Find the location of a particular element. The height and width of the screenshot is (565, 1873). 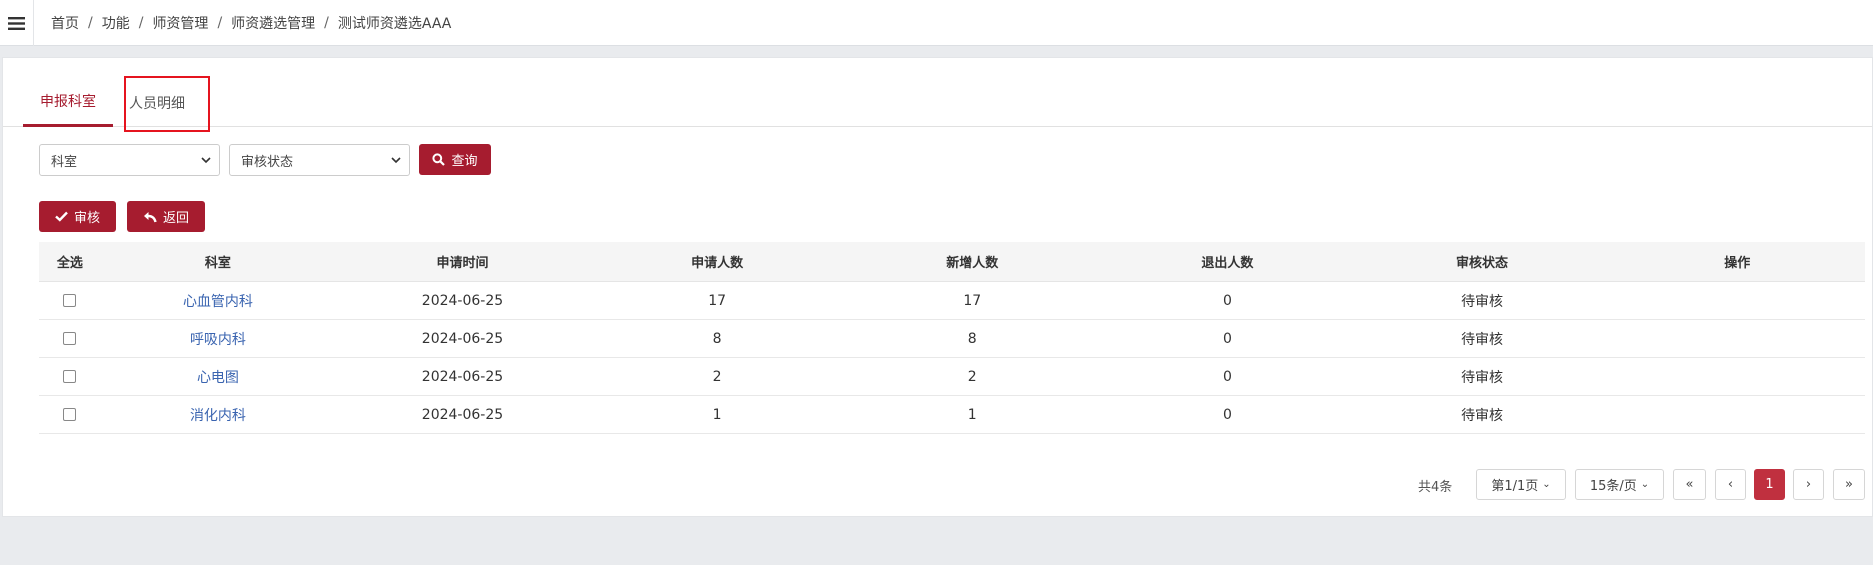

added-count: 2 is located at coordinates (972, 376).